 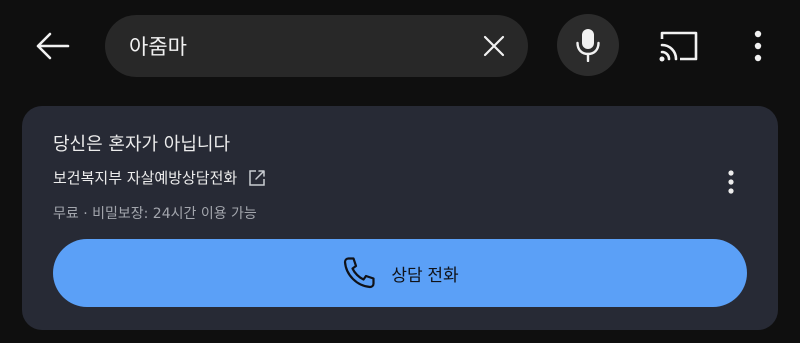 I want to click on more-options-button, so click(x=758, y=46).